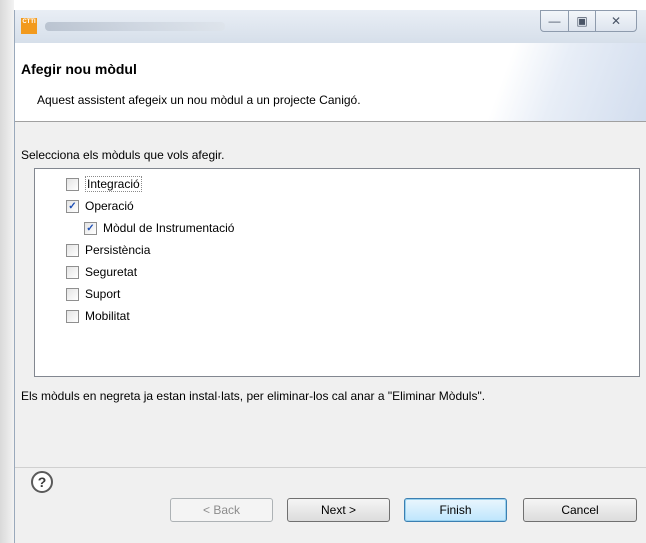 The height and width of the screenshot is (543, 646). Describe the element at coordinates (330, 467) in the screenshot. I see `footer-divider` at that location.